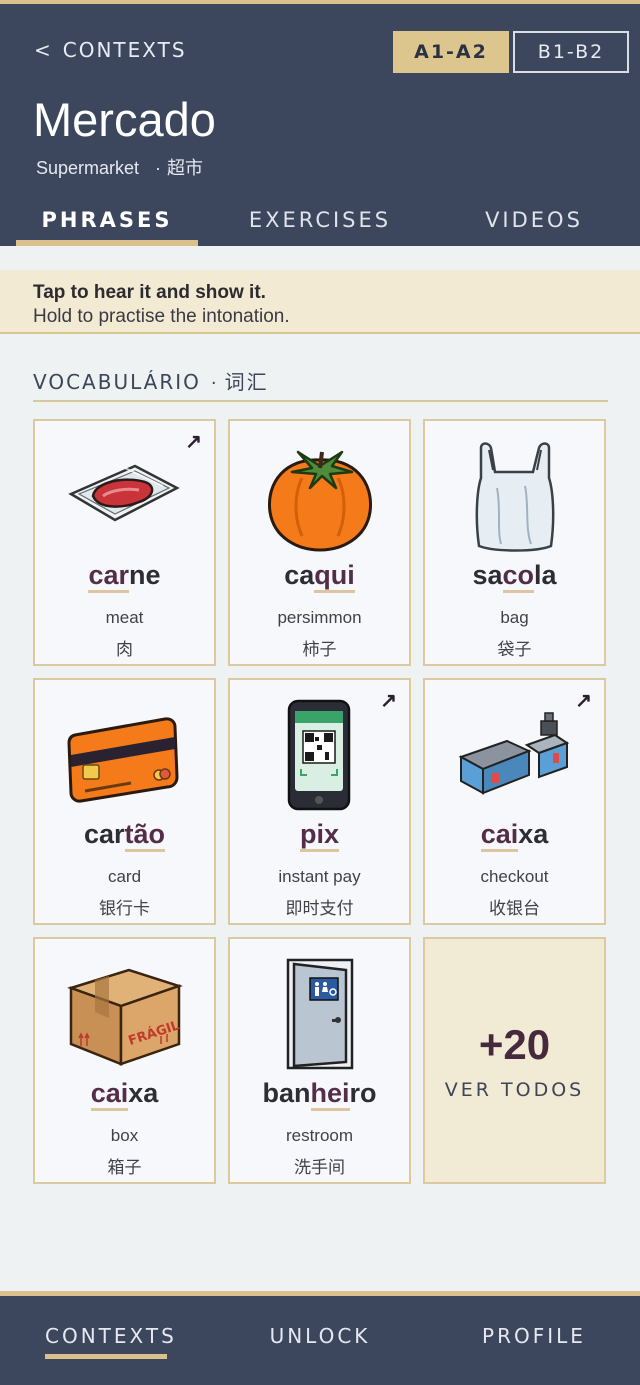 This screenshot has height=1385, width=640. I want to click on hint-secondary: Hold to practise the intonation., so click(161, 316).